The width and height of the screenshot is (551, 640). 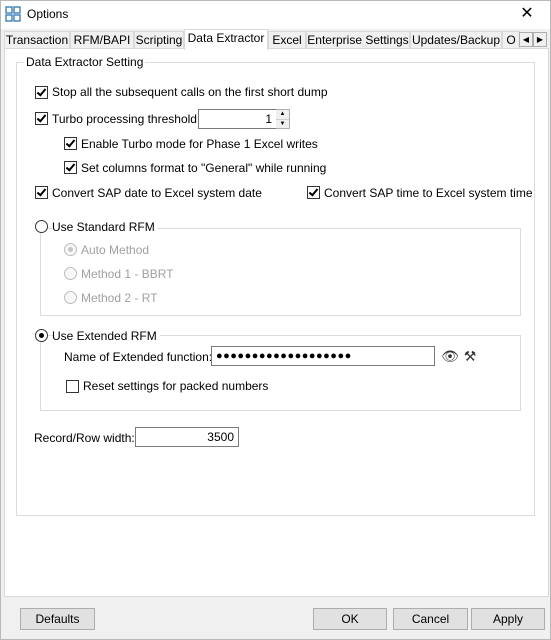 What do you see at coordinates (358, 40) in the screenshot?
I see `tab-enterprise-settings: Enterprise Settings` at bounding box center [358, 40].